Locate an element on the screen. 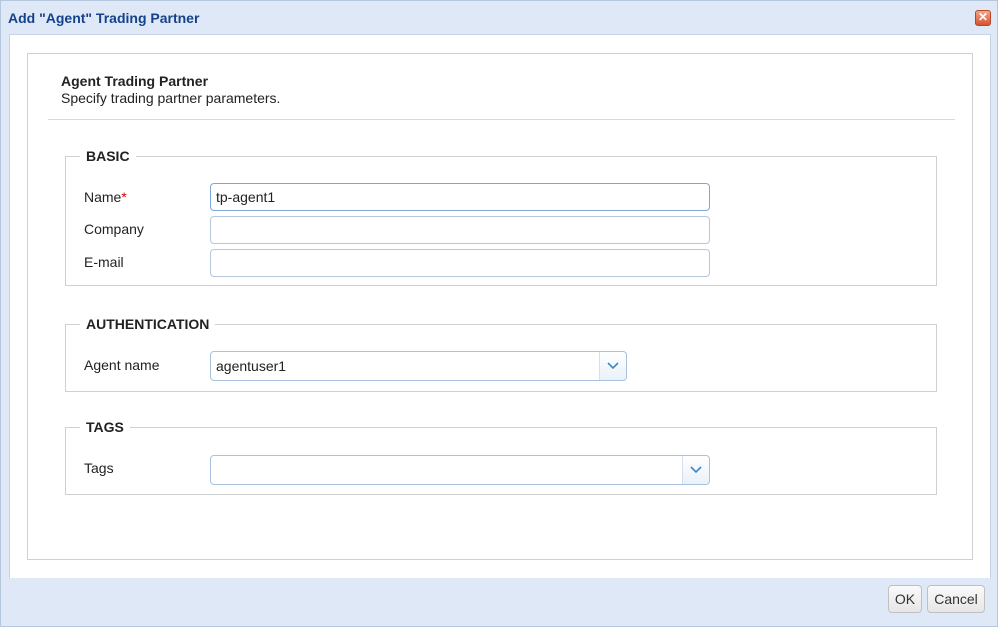 The width and height of the screenshot is (998, 627). required-marker: * is located at coordinates (124, 197).